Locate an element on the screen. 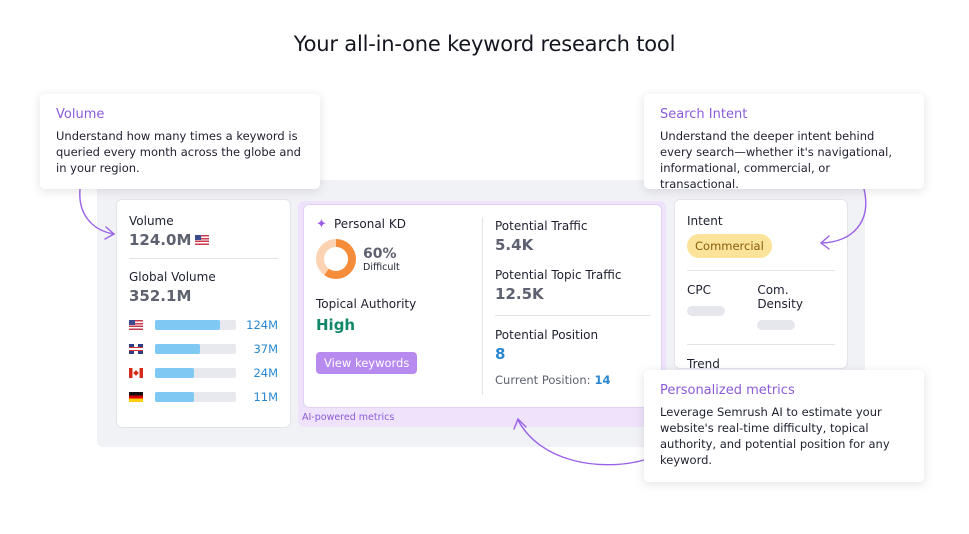 The image size is (969, 534). current-position-value: 14 is located at coordinates (603, 380).